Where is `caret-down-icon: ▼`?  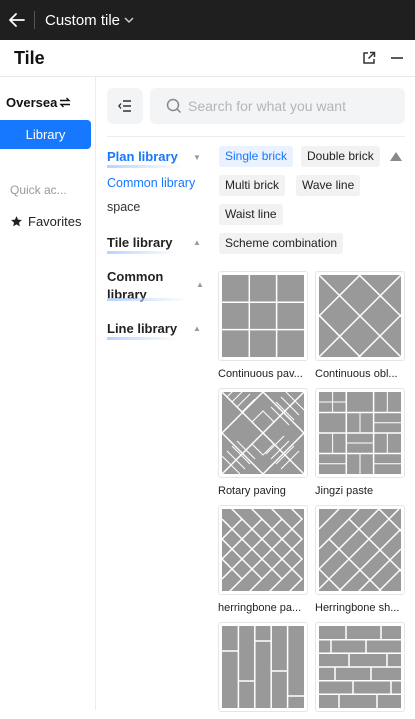
caret-down-icon: ▼ is located at coordinates (197, 157).